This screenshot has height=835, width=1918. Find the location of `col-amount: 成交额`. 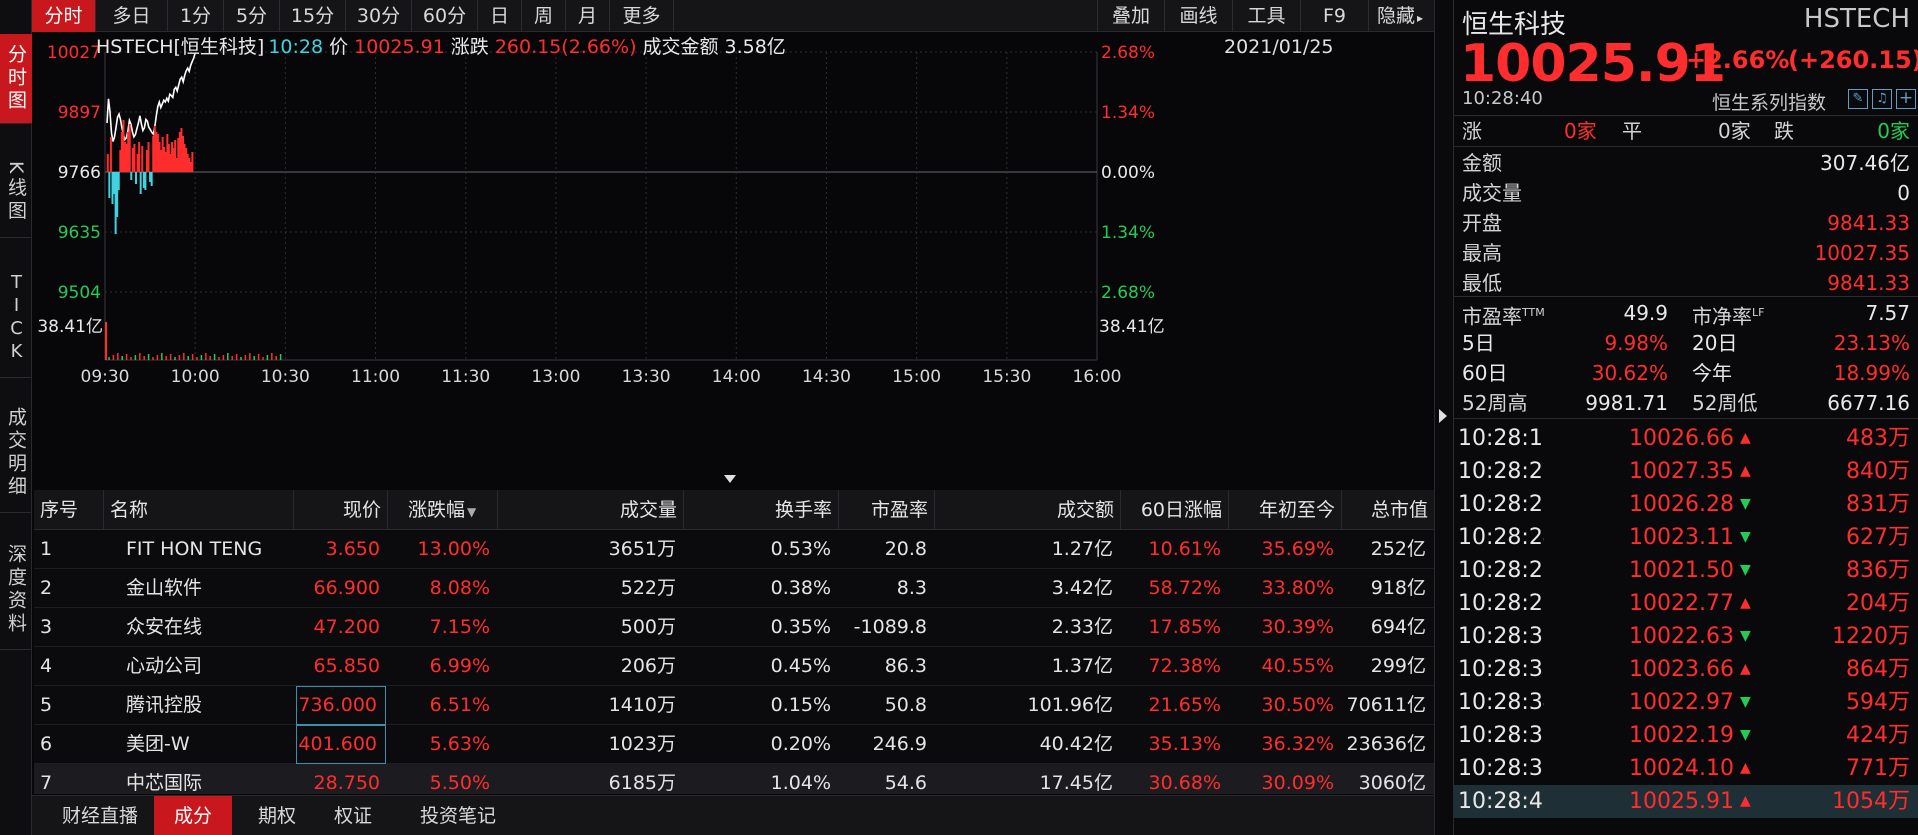

col-amount: 成交额 is located at coordinates (1028, 510).